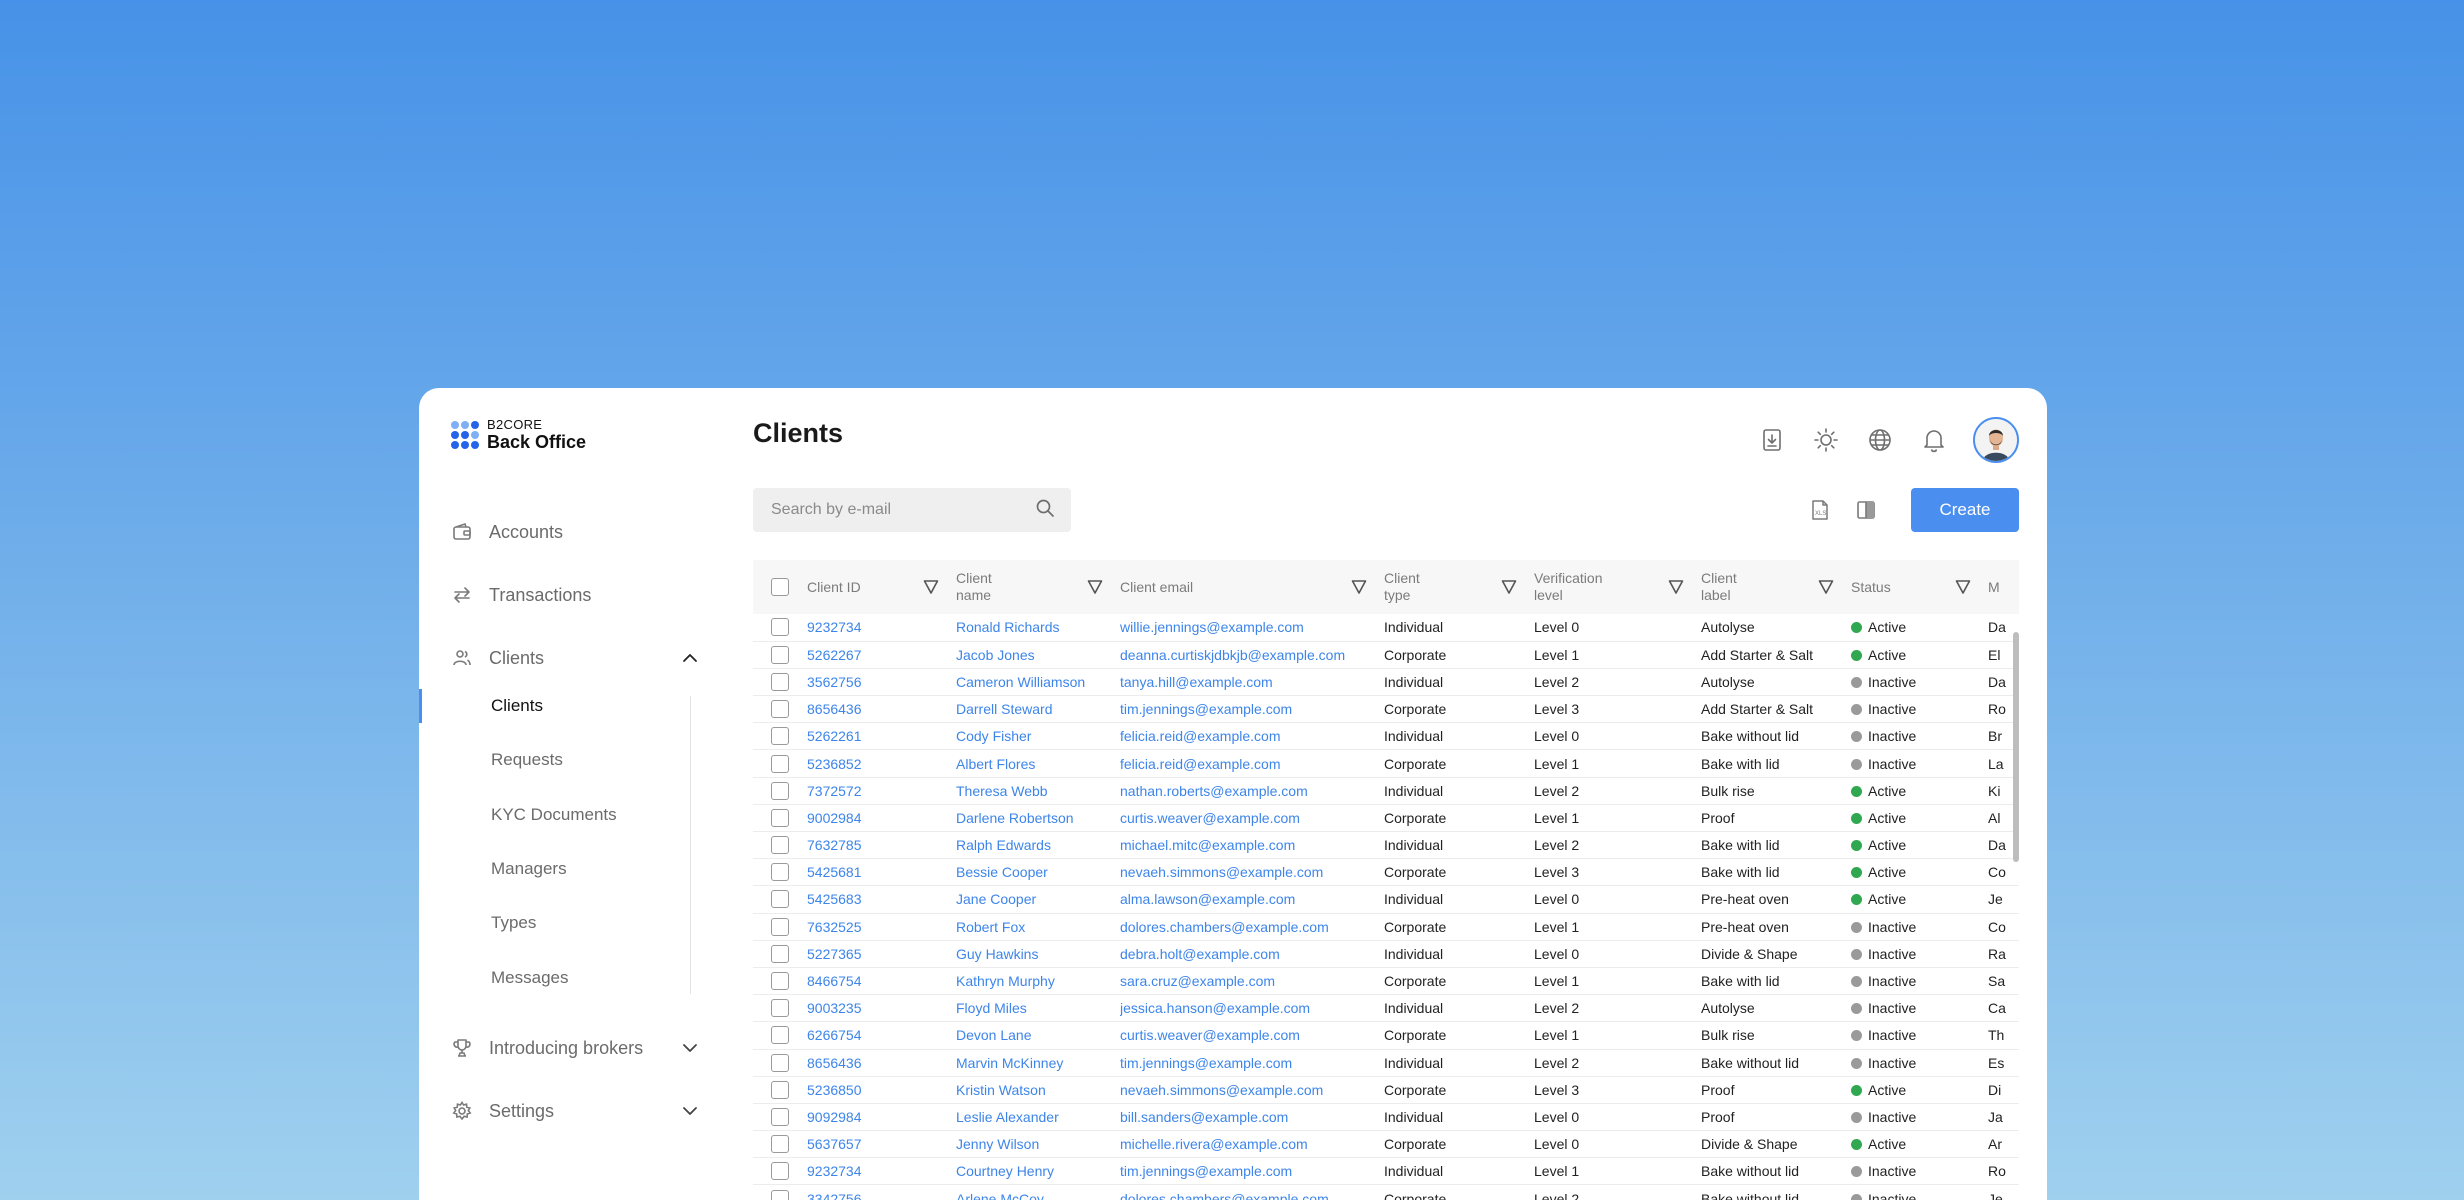  Describe the element at coordinates (881, 1008) in the screenshot. I see `client-id-link: 9003235` at that location.